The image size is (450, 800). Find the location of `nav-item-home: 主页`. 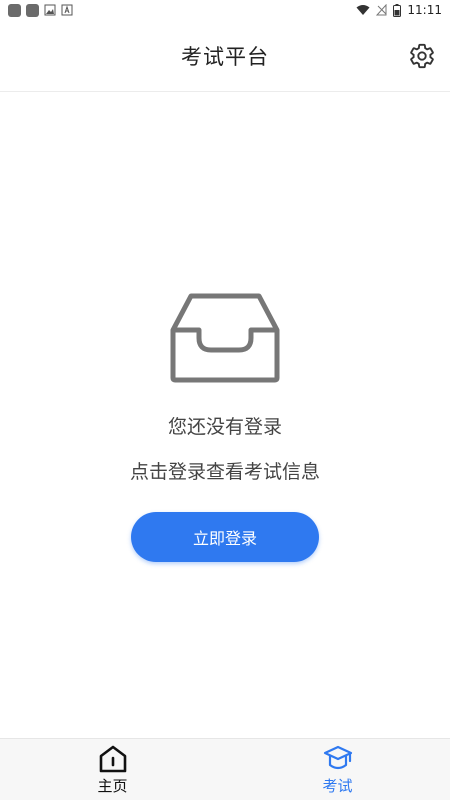

nav-item-home: 主页 is located at coordinates (112, 769).